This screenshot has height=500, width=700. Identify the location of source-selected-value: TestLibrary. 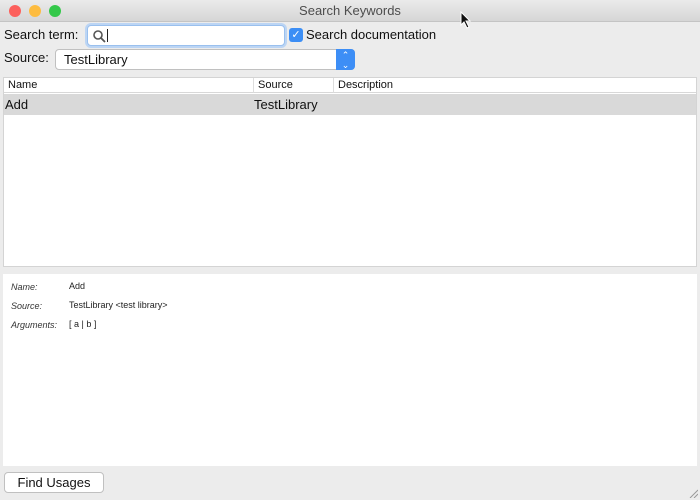
(96, 59).